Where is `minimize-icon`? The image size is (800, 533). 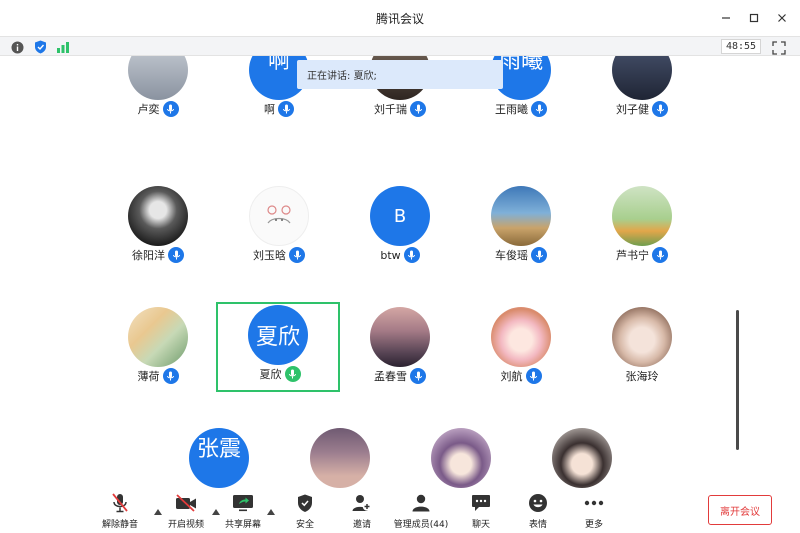
minimize-icon is located at coordinates (726, 18).